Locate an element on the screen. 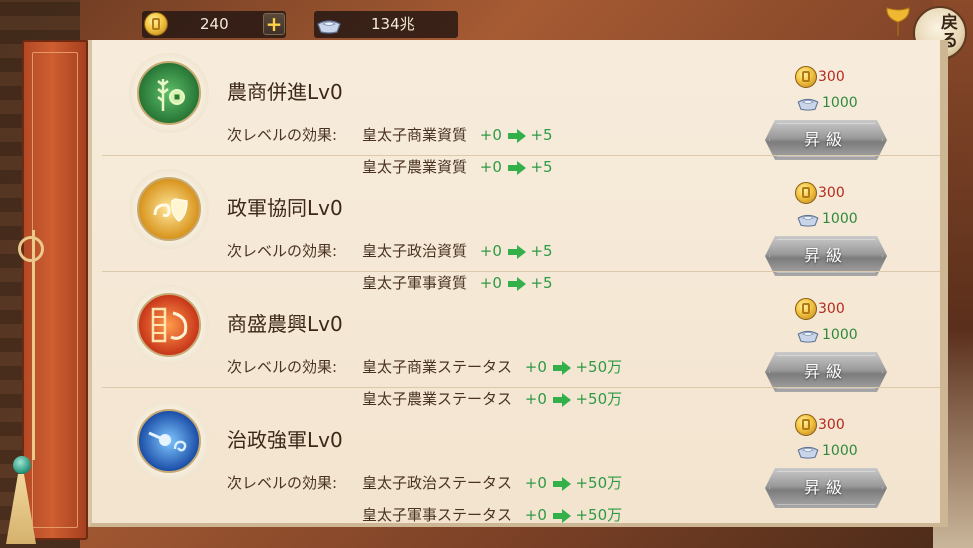 This screenshot has width=973, height=548. gold-value: 240 is located at coordinates (214, 24).